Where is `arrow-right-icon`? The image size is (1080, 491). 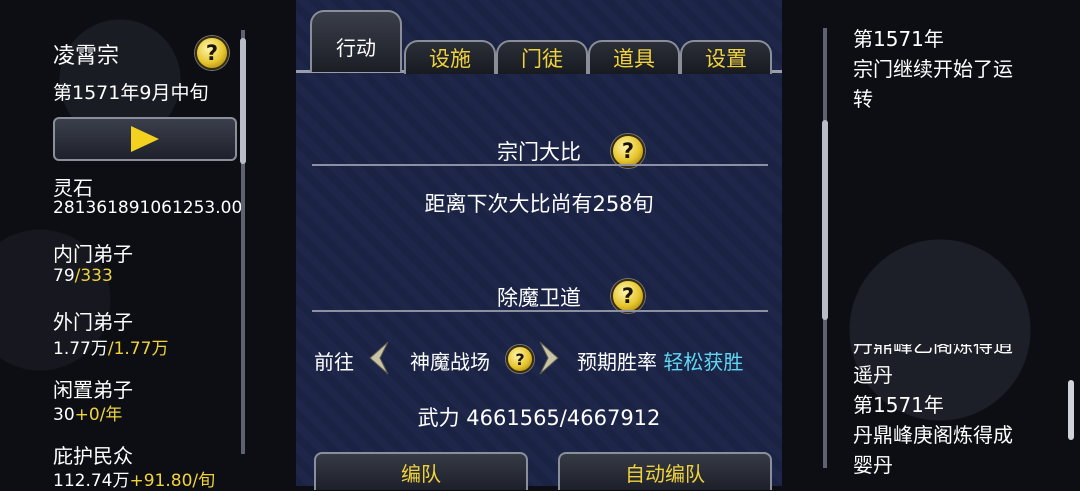
arrow-right-icon is located at coordinates (550, 358).